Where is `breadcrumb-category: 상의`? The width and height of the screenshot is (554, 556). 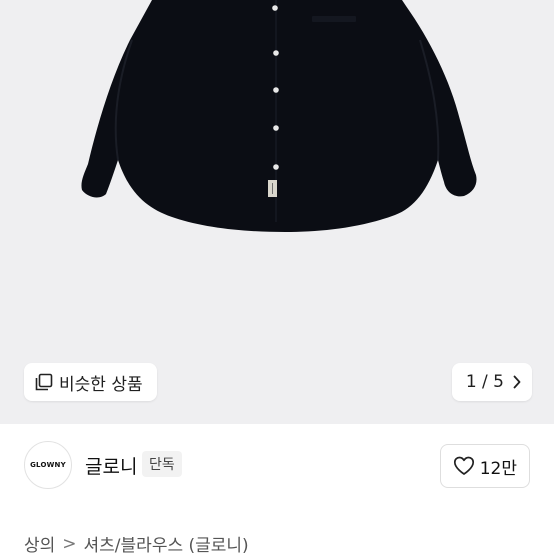 breadcrumb-category: 상의 is located at coordinates (39, 543).